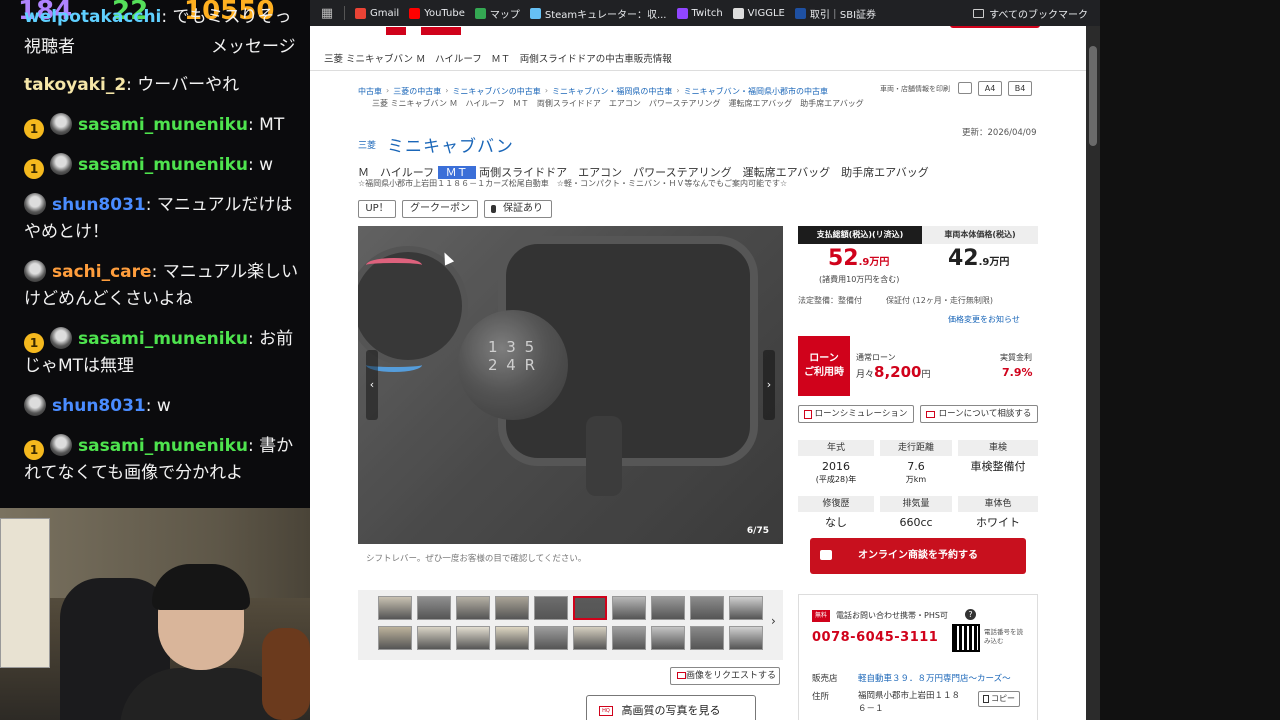 The width and height of the screenshot is (1280, 720). Describe the element at coordinates (437, 13) in the screenshot. I see `bookmark-item: YouTube` at that location.